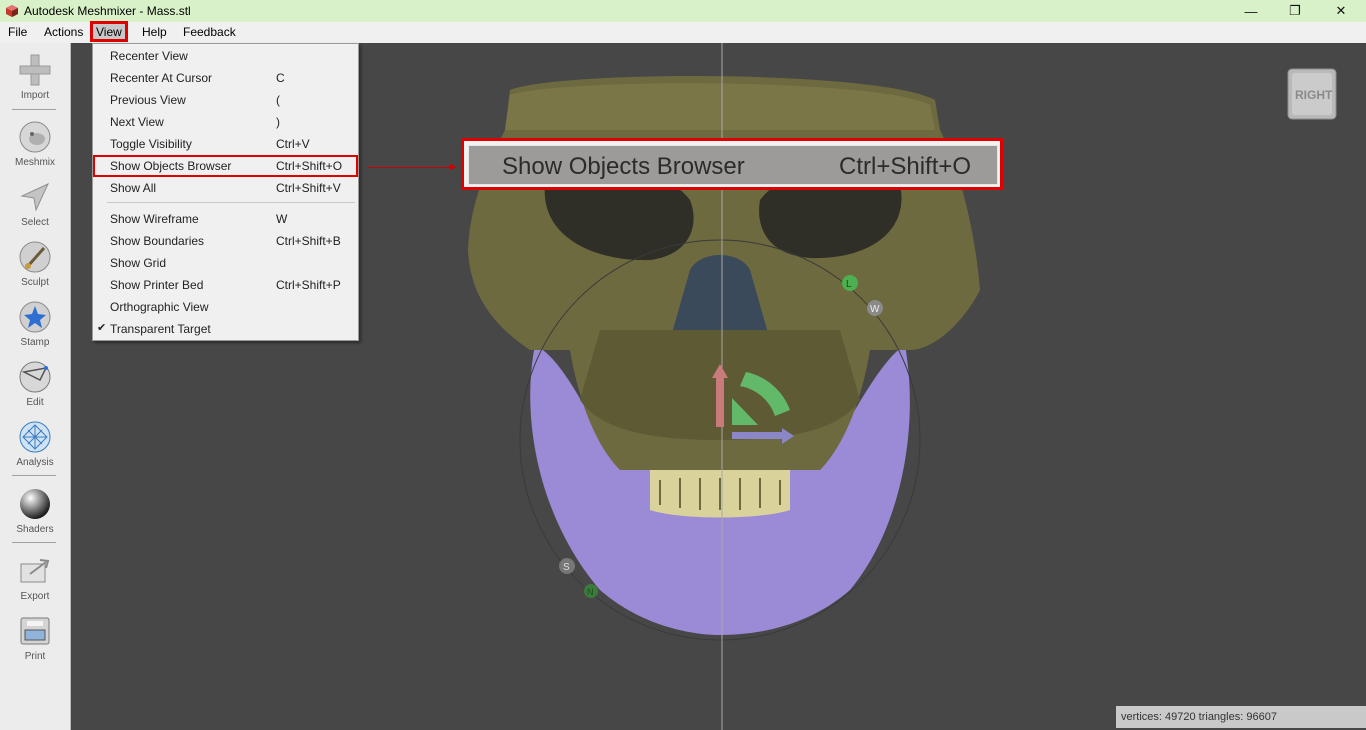 This screenshot has width=1366, height=730. I want to click on analysis-label: Analysis, so click(35, 462).